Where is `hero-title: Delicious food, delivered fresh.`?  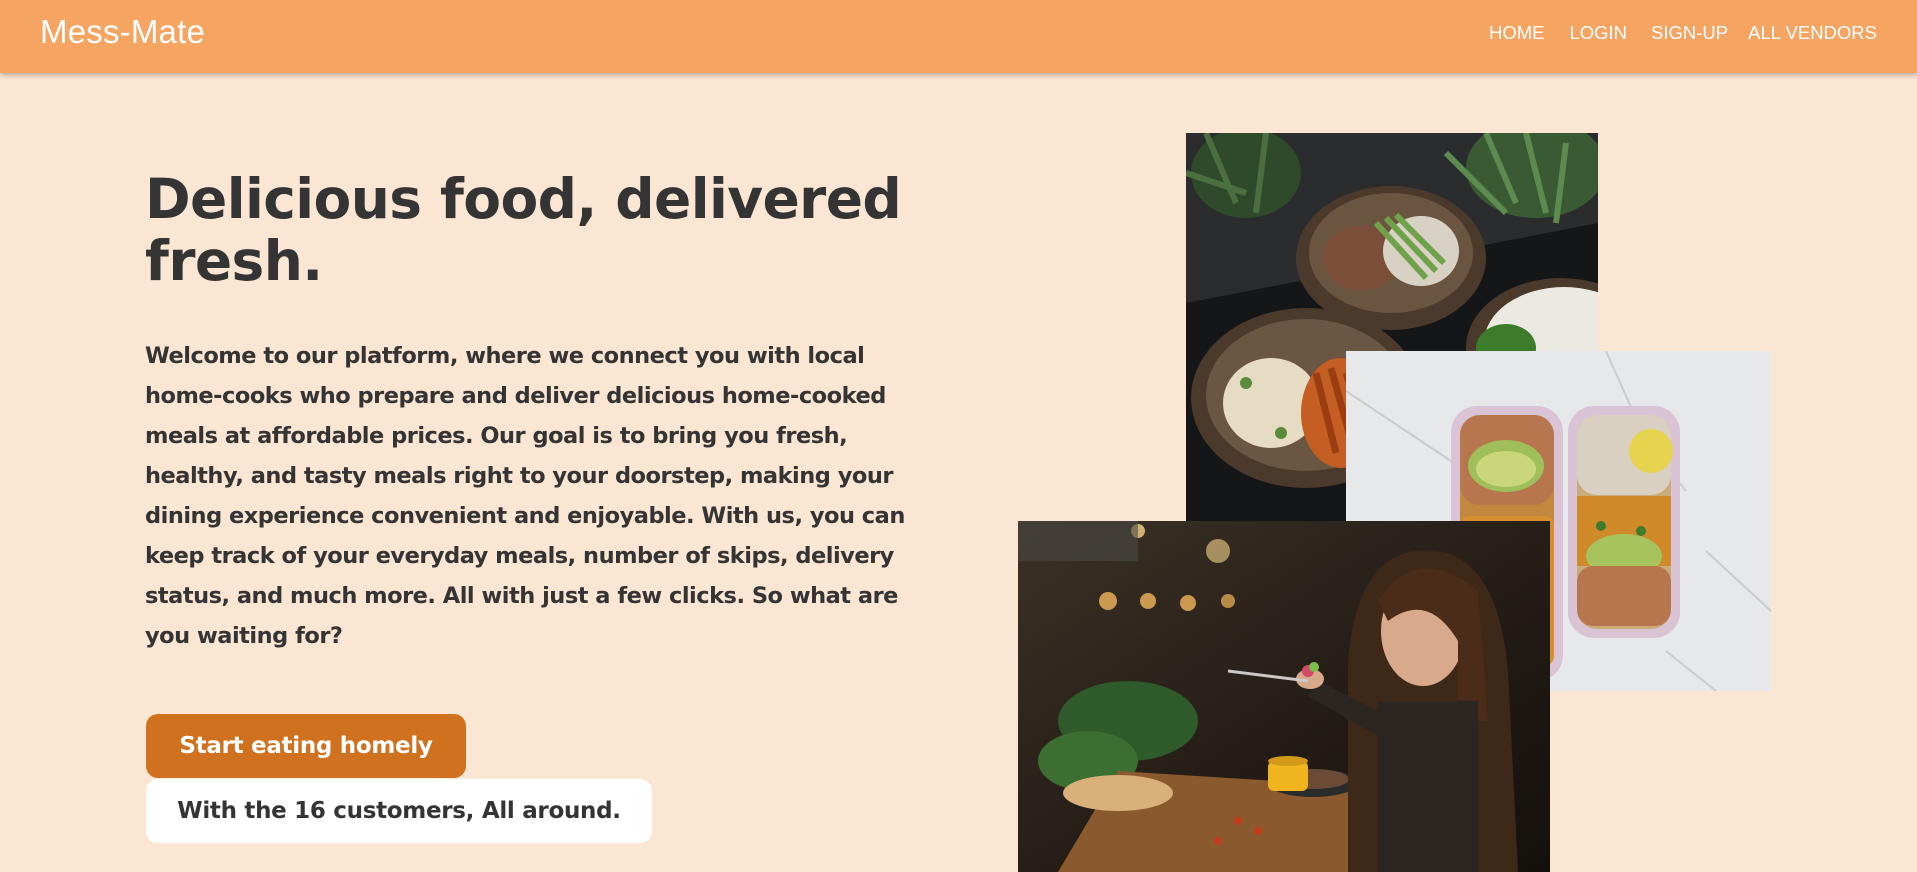 hero-title: Delicious food, delivered fresh. is located at coordinates (523, 230).